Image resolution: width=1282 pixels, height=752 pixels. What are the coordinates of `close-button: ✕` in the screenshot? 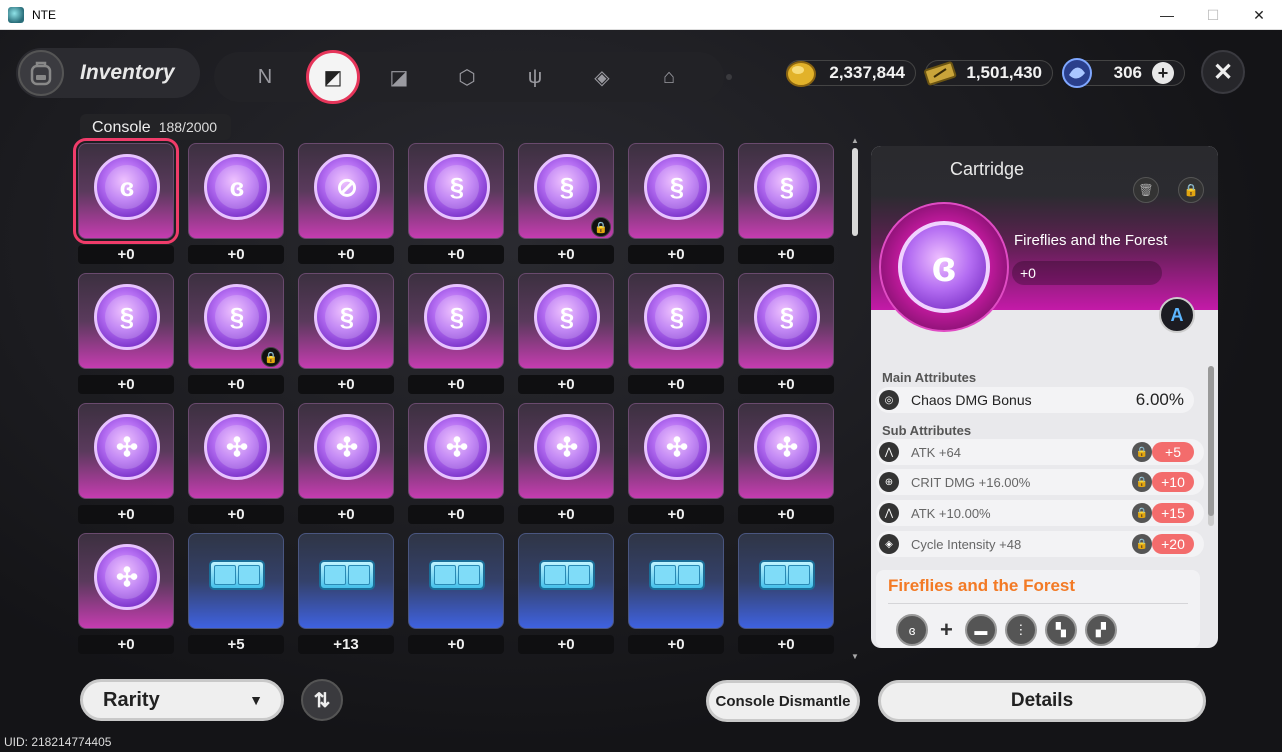 It's located at (1223, 72).